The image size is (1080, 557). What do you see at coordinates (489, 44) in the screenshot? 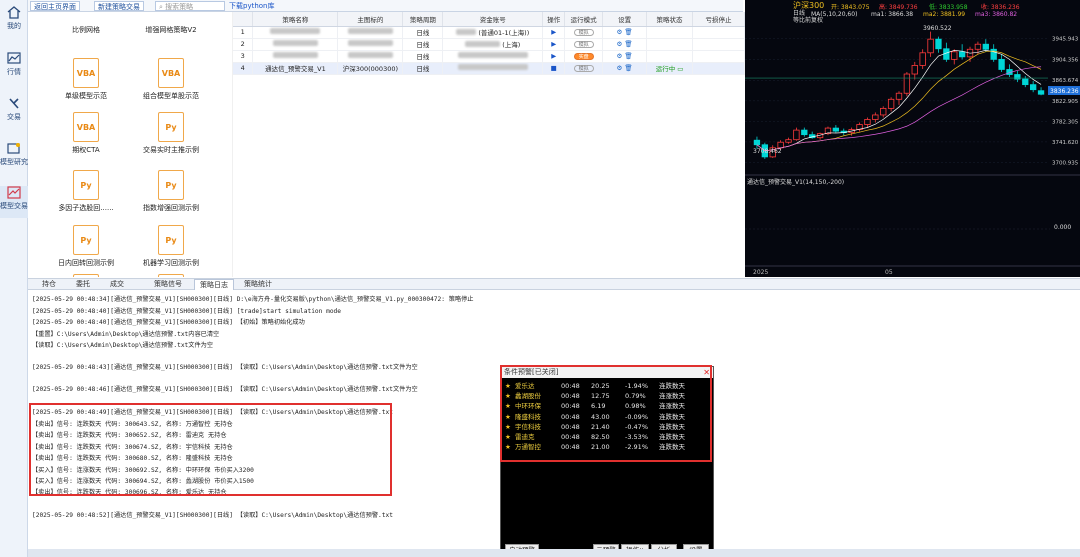
I see `table-row: 2 日线 (上海) ▶ 模拟 ⚙ 🗑` at bounding box center [489, 44].